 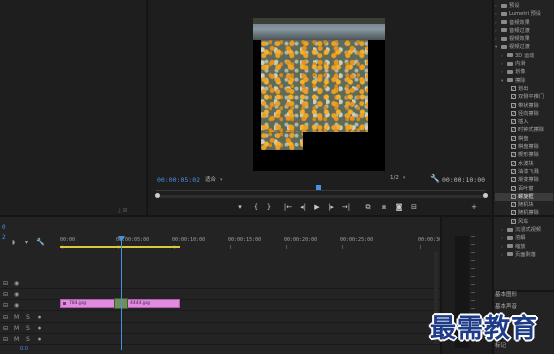 I want to click on video-clip: 784.jpg, so click(x=89, y=303).